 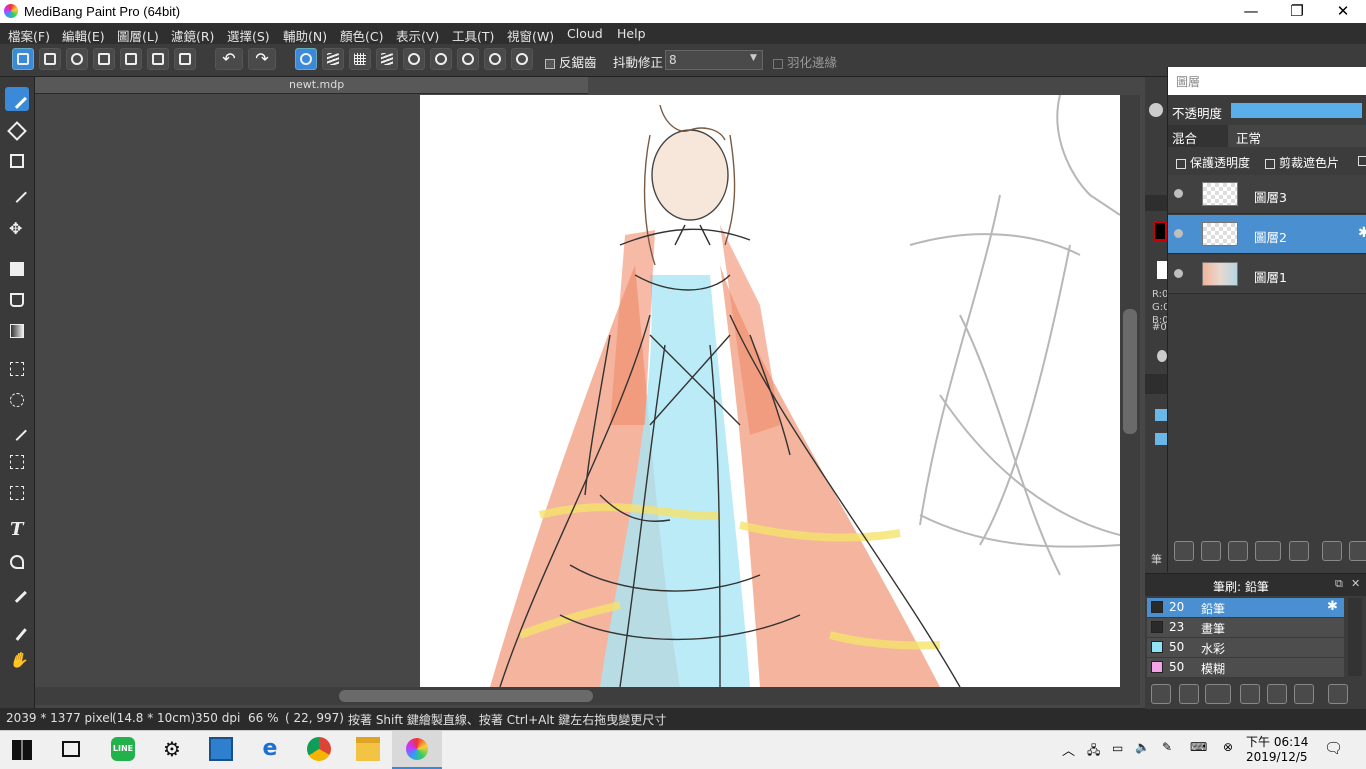 What do you see at coordinates (1162, 356) in the screenshot?
I see `settings-icon` at bounding box center [1162, 356].